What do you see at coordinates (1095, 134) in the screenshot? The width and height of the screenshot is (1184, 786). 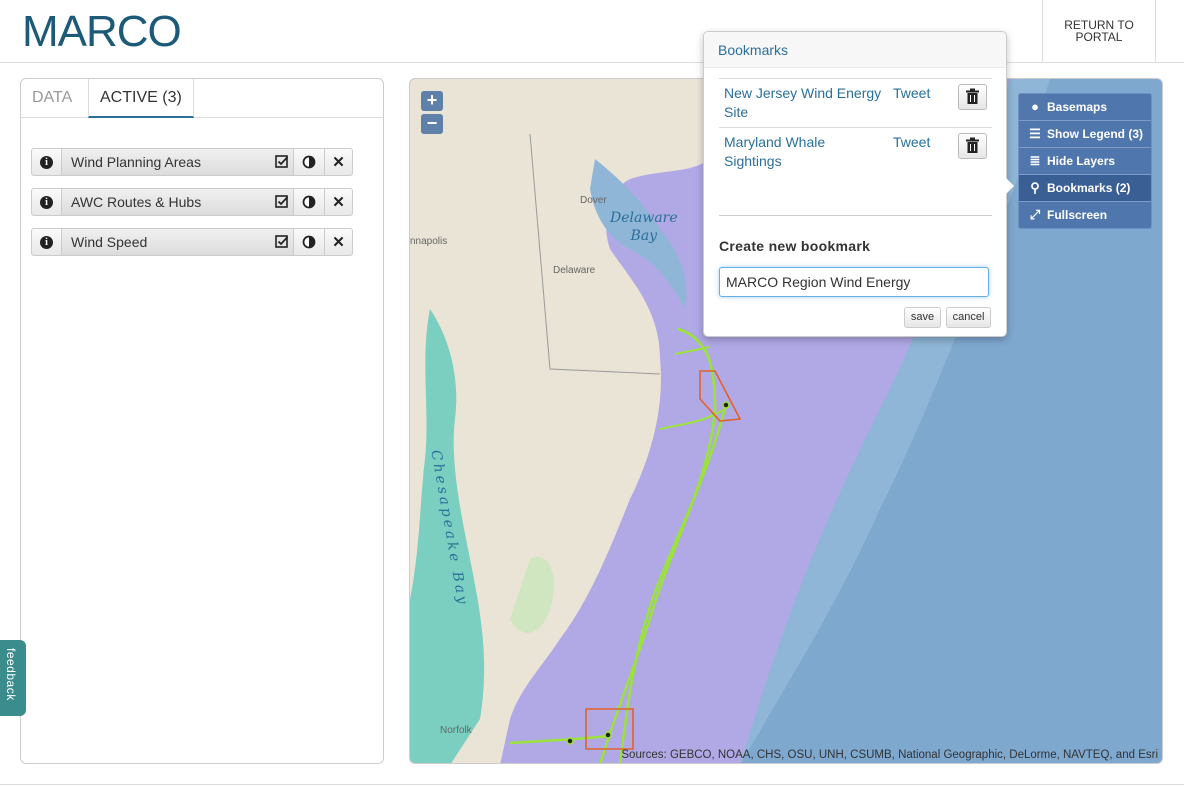 I see `show-legend-label: Show Legend (3)` at bounding box center [1095, 134].